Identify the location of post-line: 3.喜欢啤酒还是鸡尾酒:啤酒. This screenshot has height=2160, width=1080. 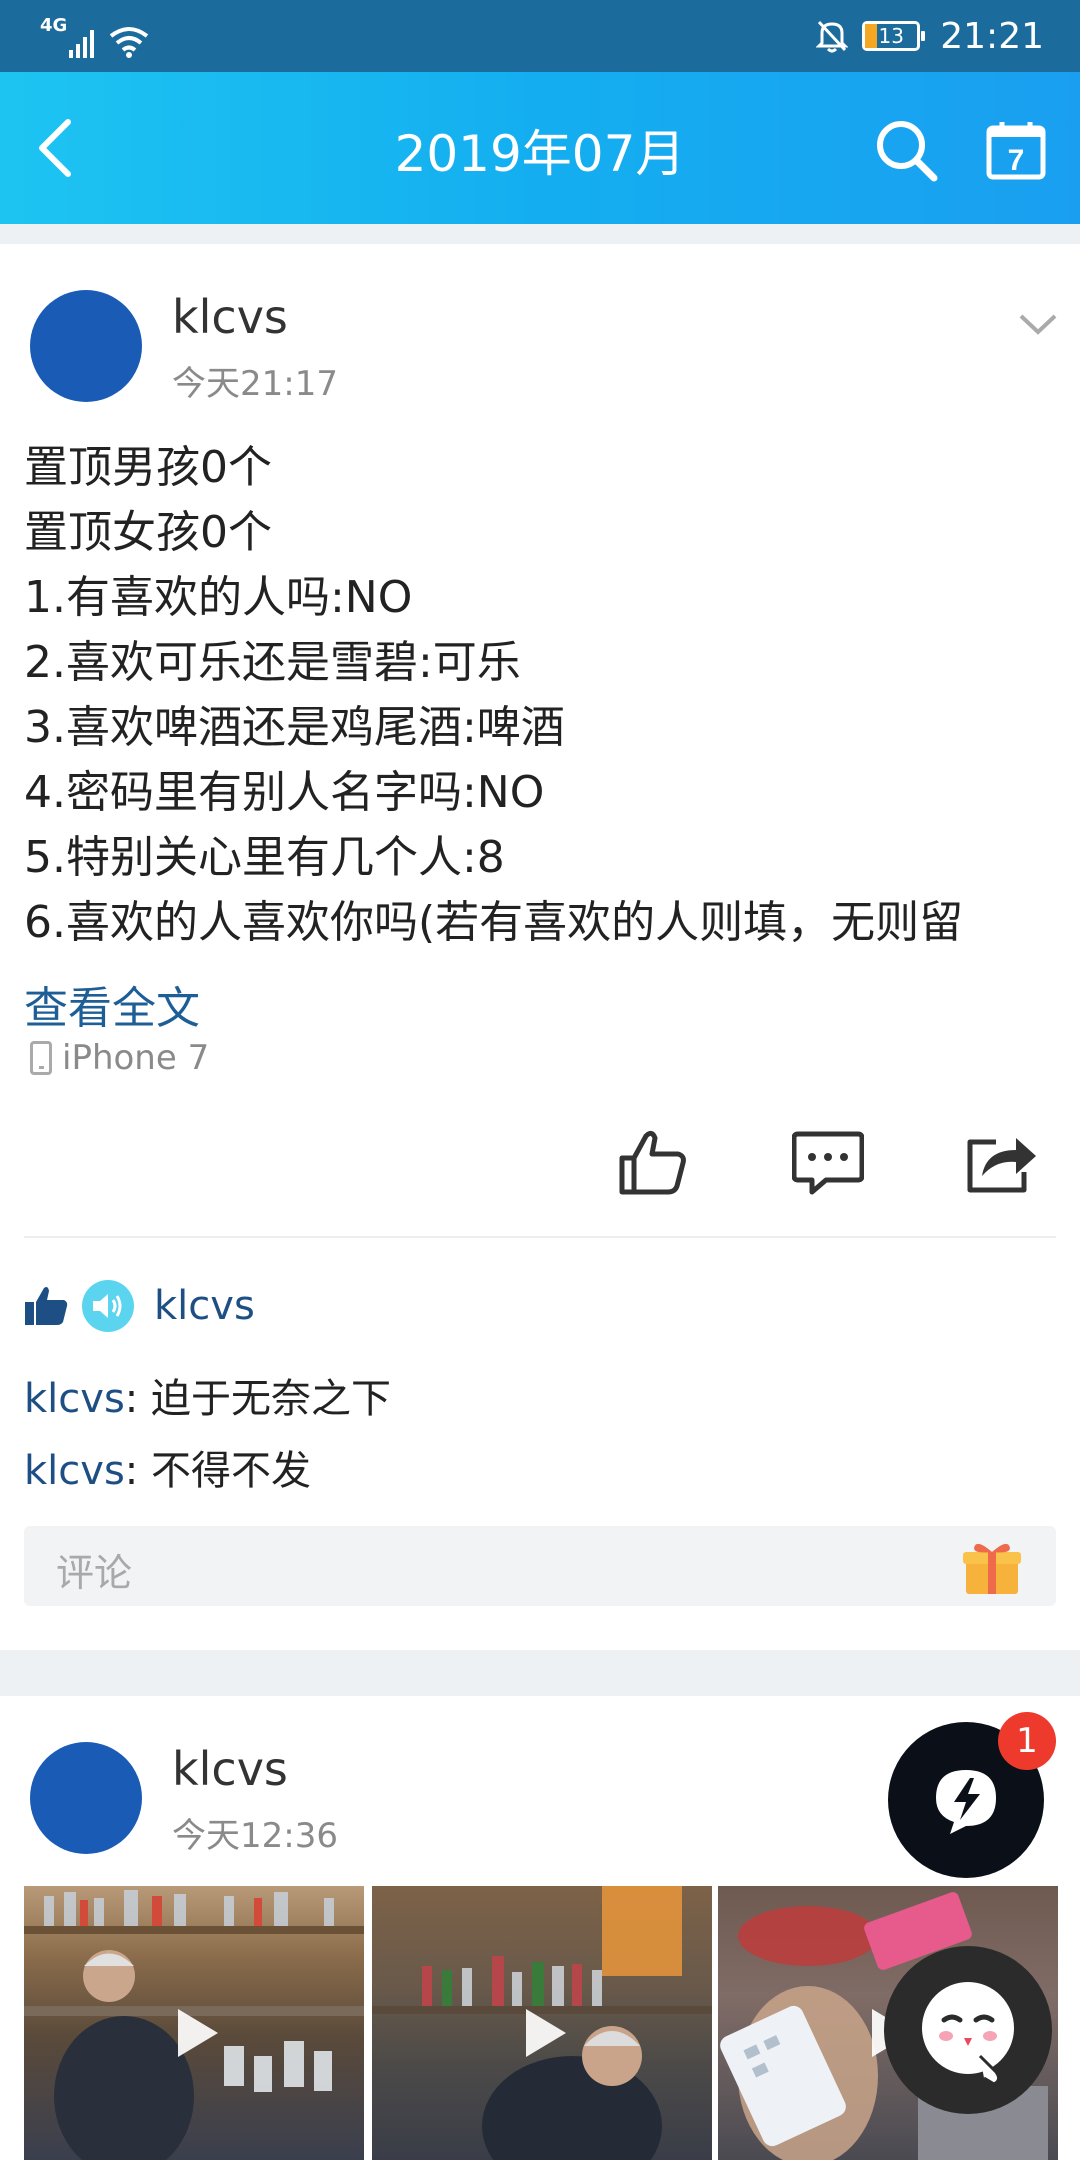
(294, 727).